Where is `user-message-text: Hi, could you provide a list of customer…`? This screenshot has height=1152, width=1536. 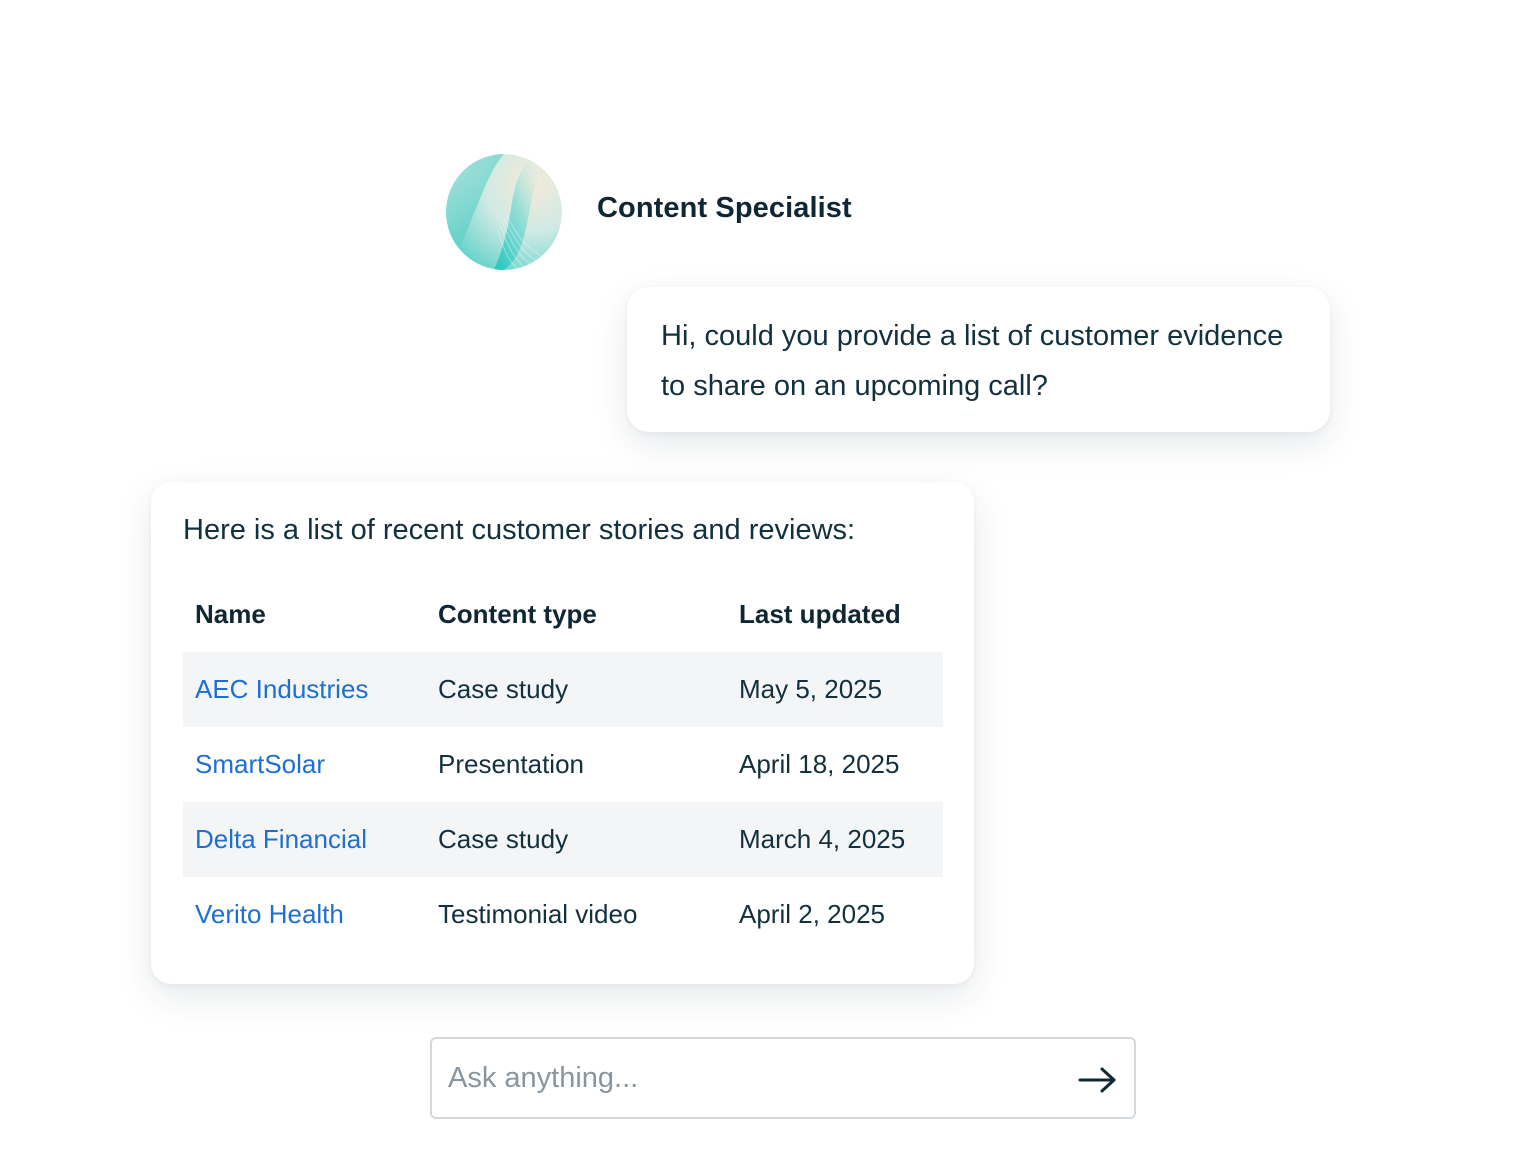 user-message-text: Hi, could you provide a list of customer… is located at coordinates (972, 361).